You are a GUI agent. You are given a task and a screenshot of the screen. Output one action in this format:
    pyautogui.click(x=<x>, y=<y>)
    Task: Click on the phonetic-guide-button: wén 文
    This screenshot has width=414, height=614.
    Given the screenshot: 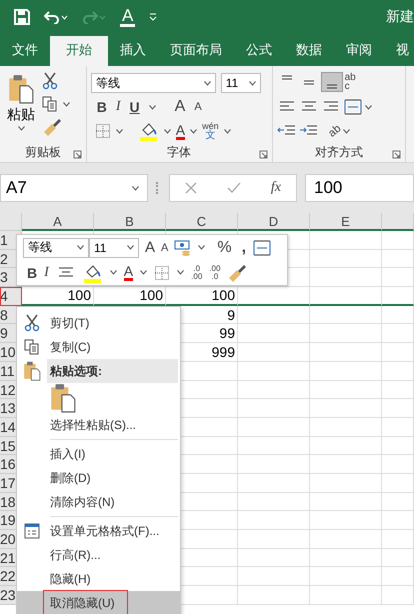 What is the action you would take?
    pyautogui.click(x=210, y=131)
    